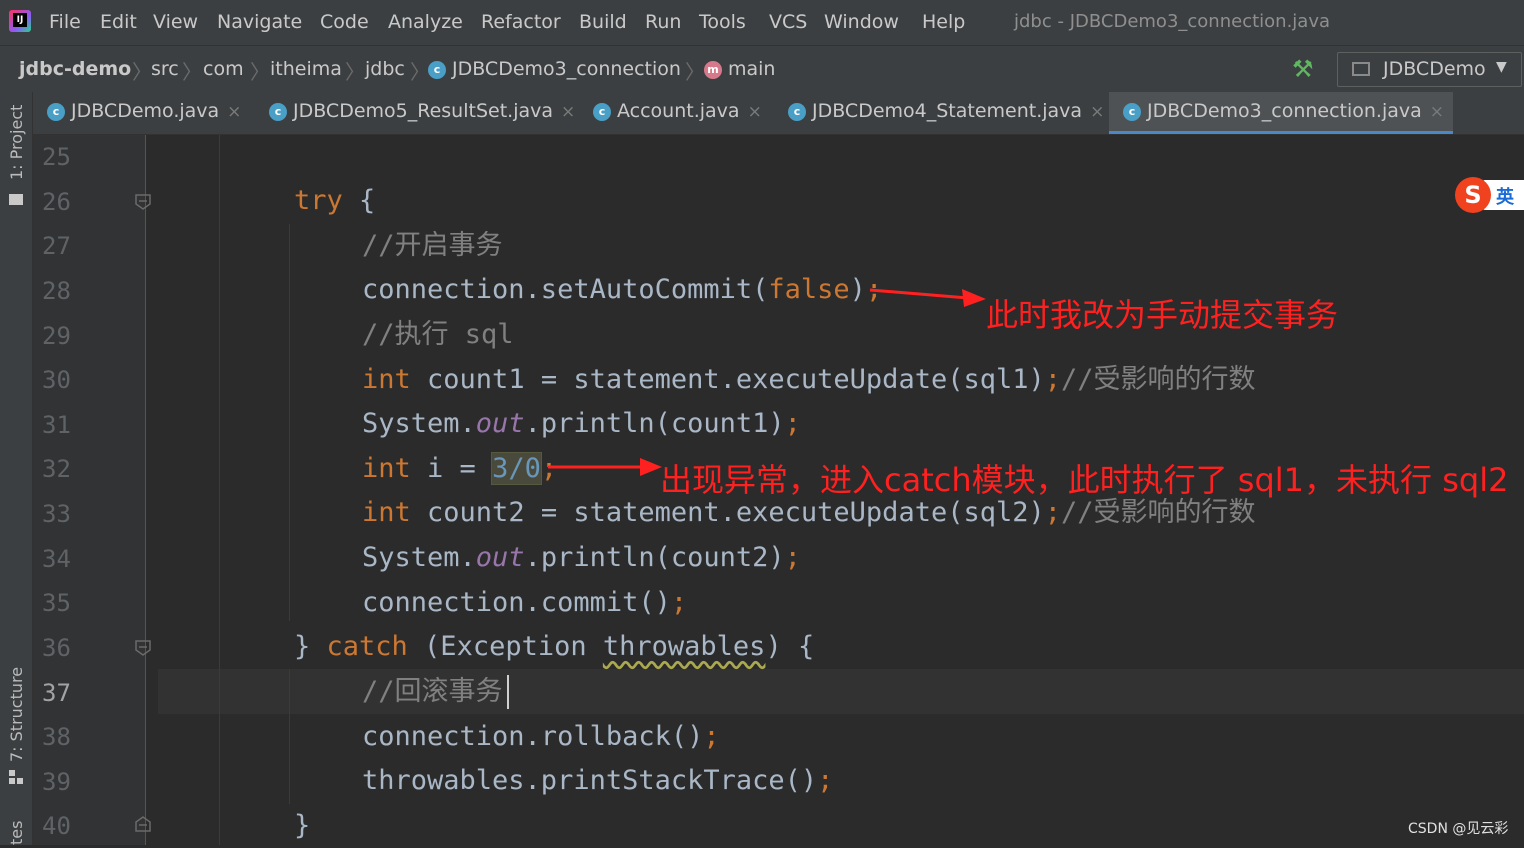  I want to click on breadcrumb-com: com, so click(223, 69).